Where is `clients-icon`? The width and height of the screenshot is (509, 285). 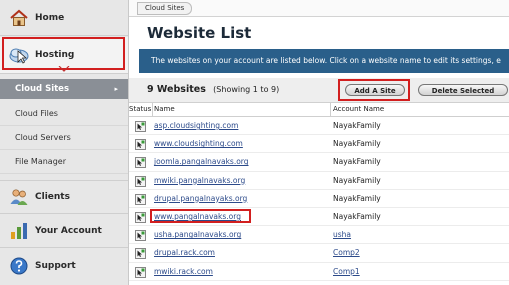 clients-icon is located at coordinates (19, 197).